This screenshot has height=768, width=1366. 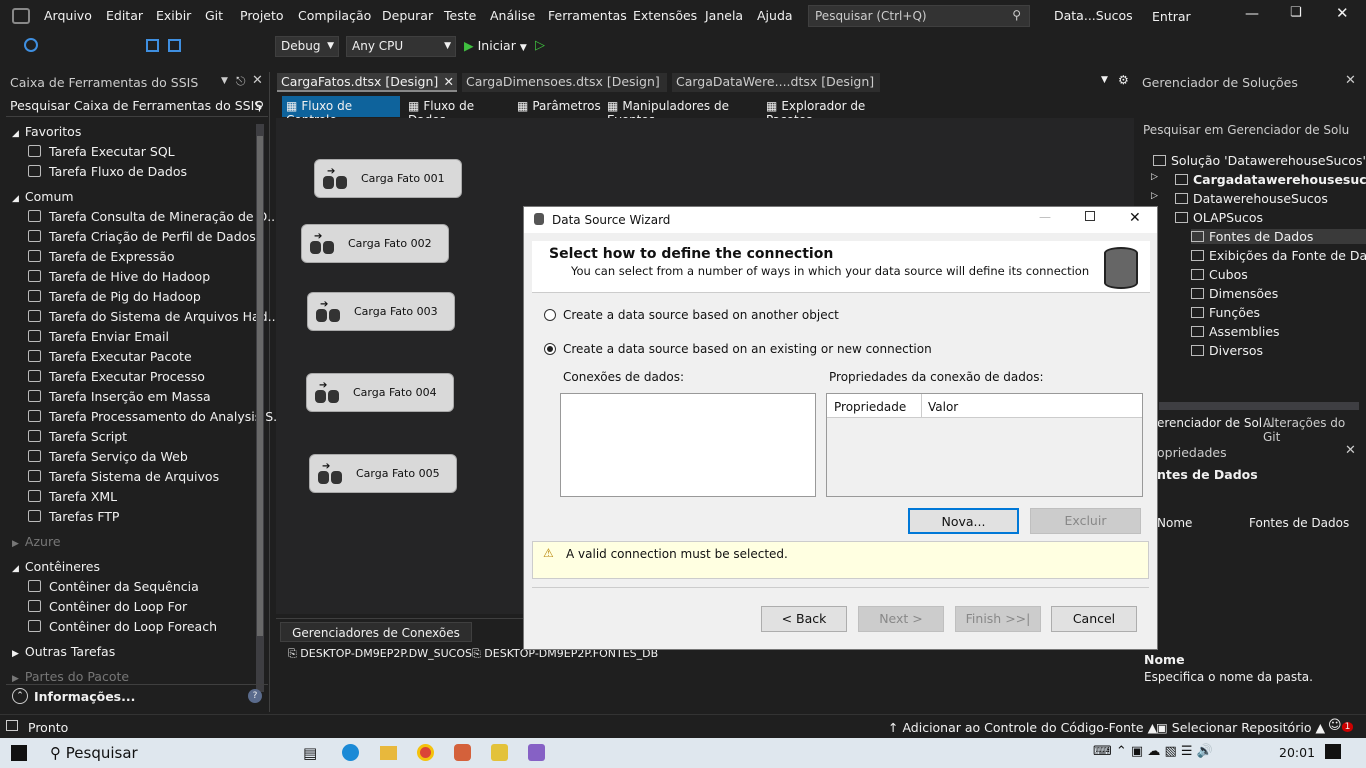 I want to click on tab-overflow-icon: ▼, so click(x=1104, y=80).